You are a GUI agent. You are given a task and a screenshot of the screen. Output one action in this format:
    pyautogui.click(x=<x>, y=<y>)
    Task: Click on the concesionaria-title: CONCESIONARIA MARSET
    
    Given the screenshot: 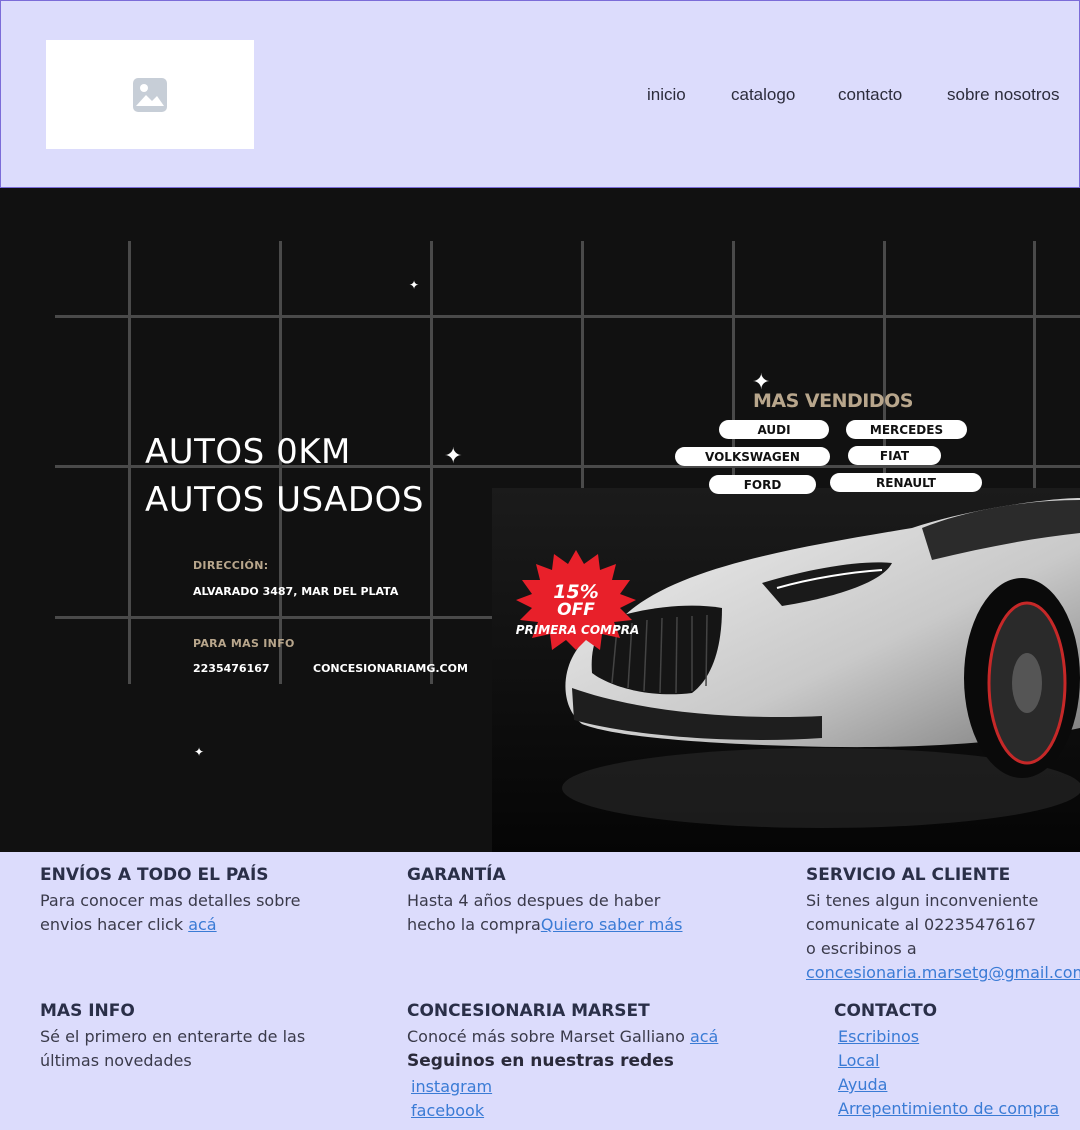 What is the action you would take?
    pyautogui.click(x=528, y=1011)
    